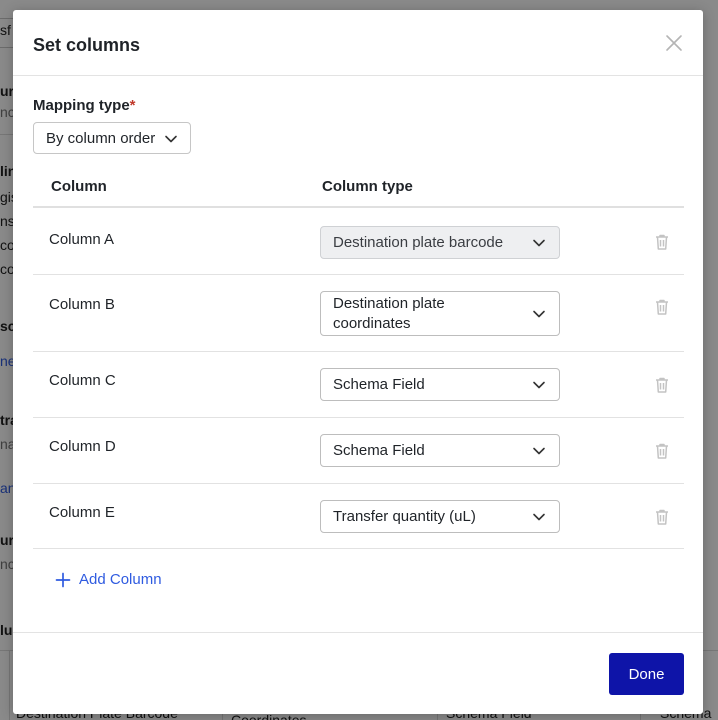 Image resolution: width=718 pixels, height=720 pixels. What do you see at coordinates (82, 446) in the screenshot?
I see `column-name: Column D` at bounding box center [82, 446].